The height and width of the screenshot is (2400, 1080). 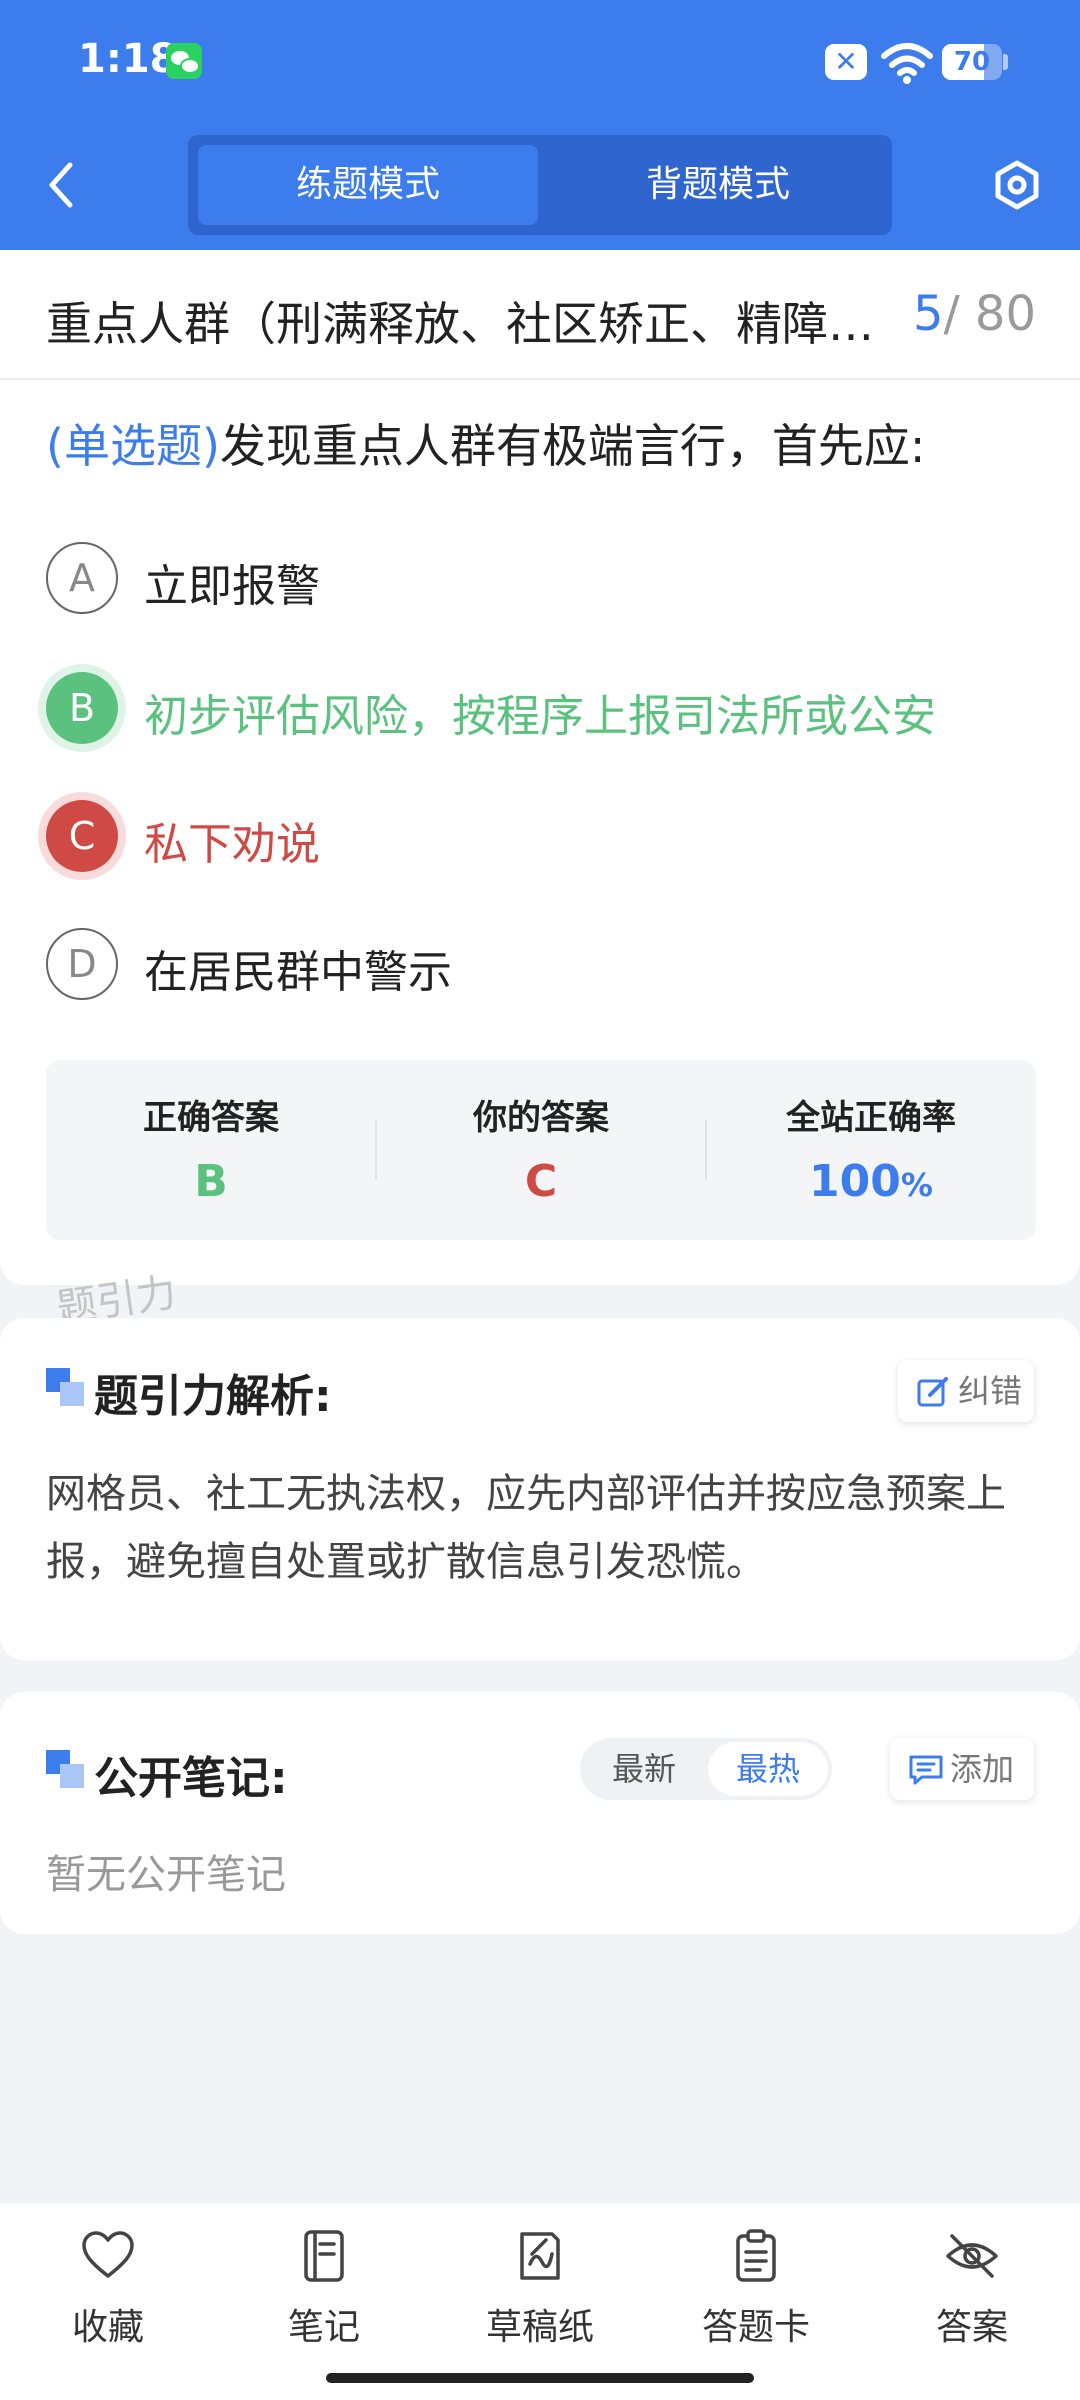 What do you see at coordinates (324, 2298) in the screenshot?
I see `notes-button: 笔记` at bounding box center [324, 2298].